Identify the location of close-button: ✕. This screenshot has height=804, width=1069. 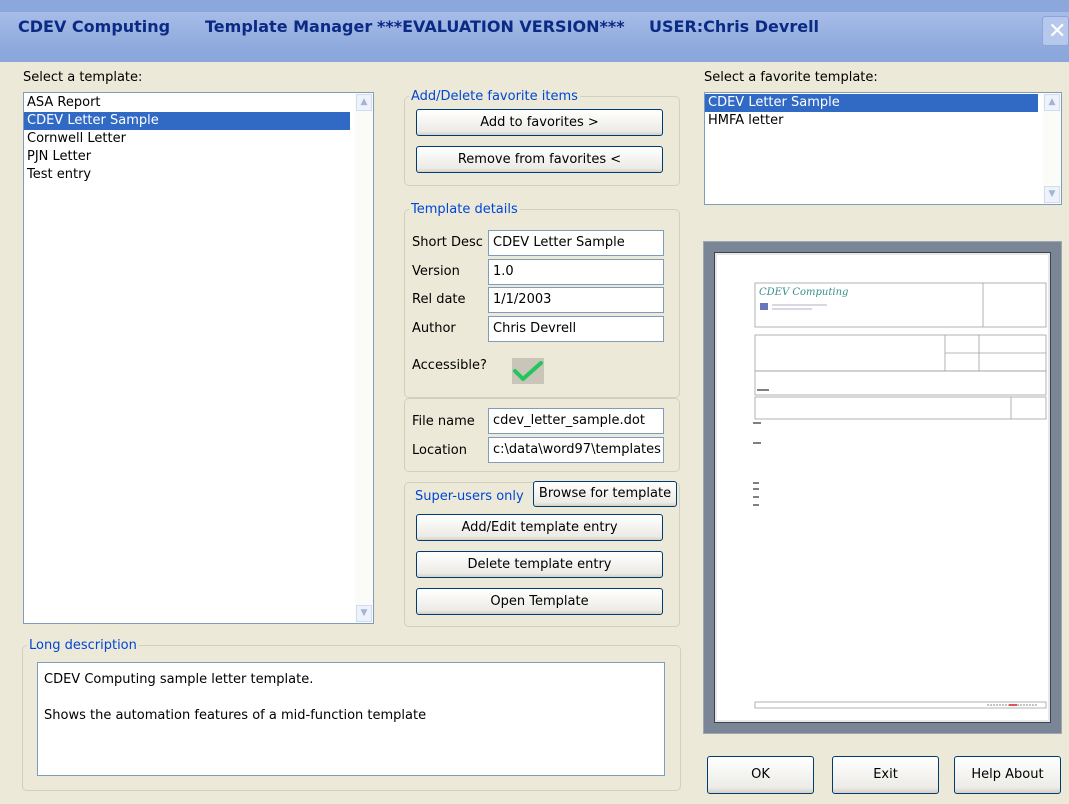
(1055, 31).